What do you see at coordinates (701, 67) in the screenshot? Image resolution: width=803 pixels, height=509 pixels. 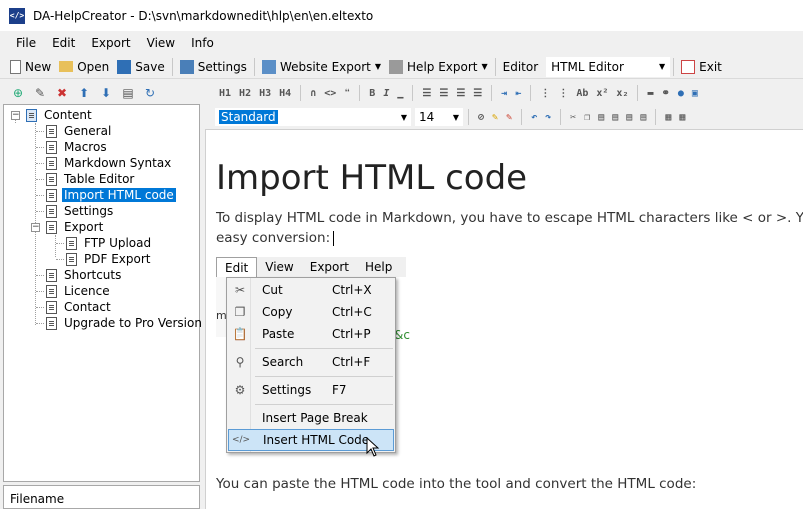 I see `exit-button: Exit` at bounding box center [701, 67].